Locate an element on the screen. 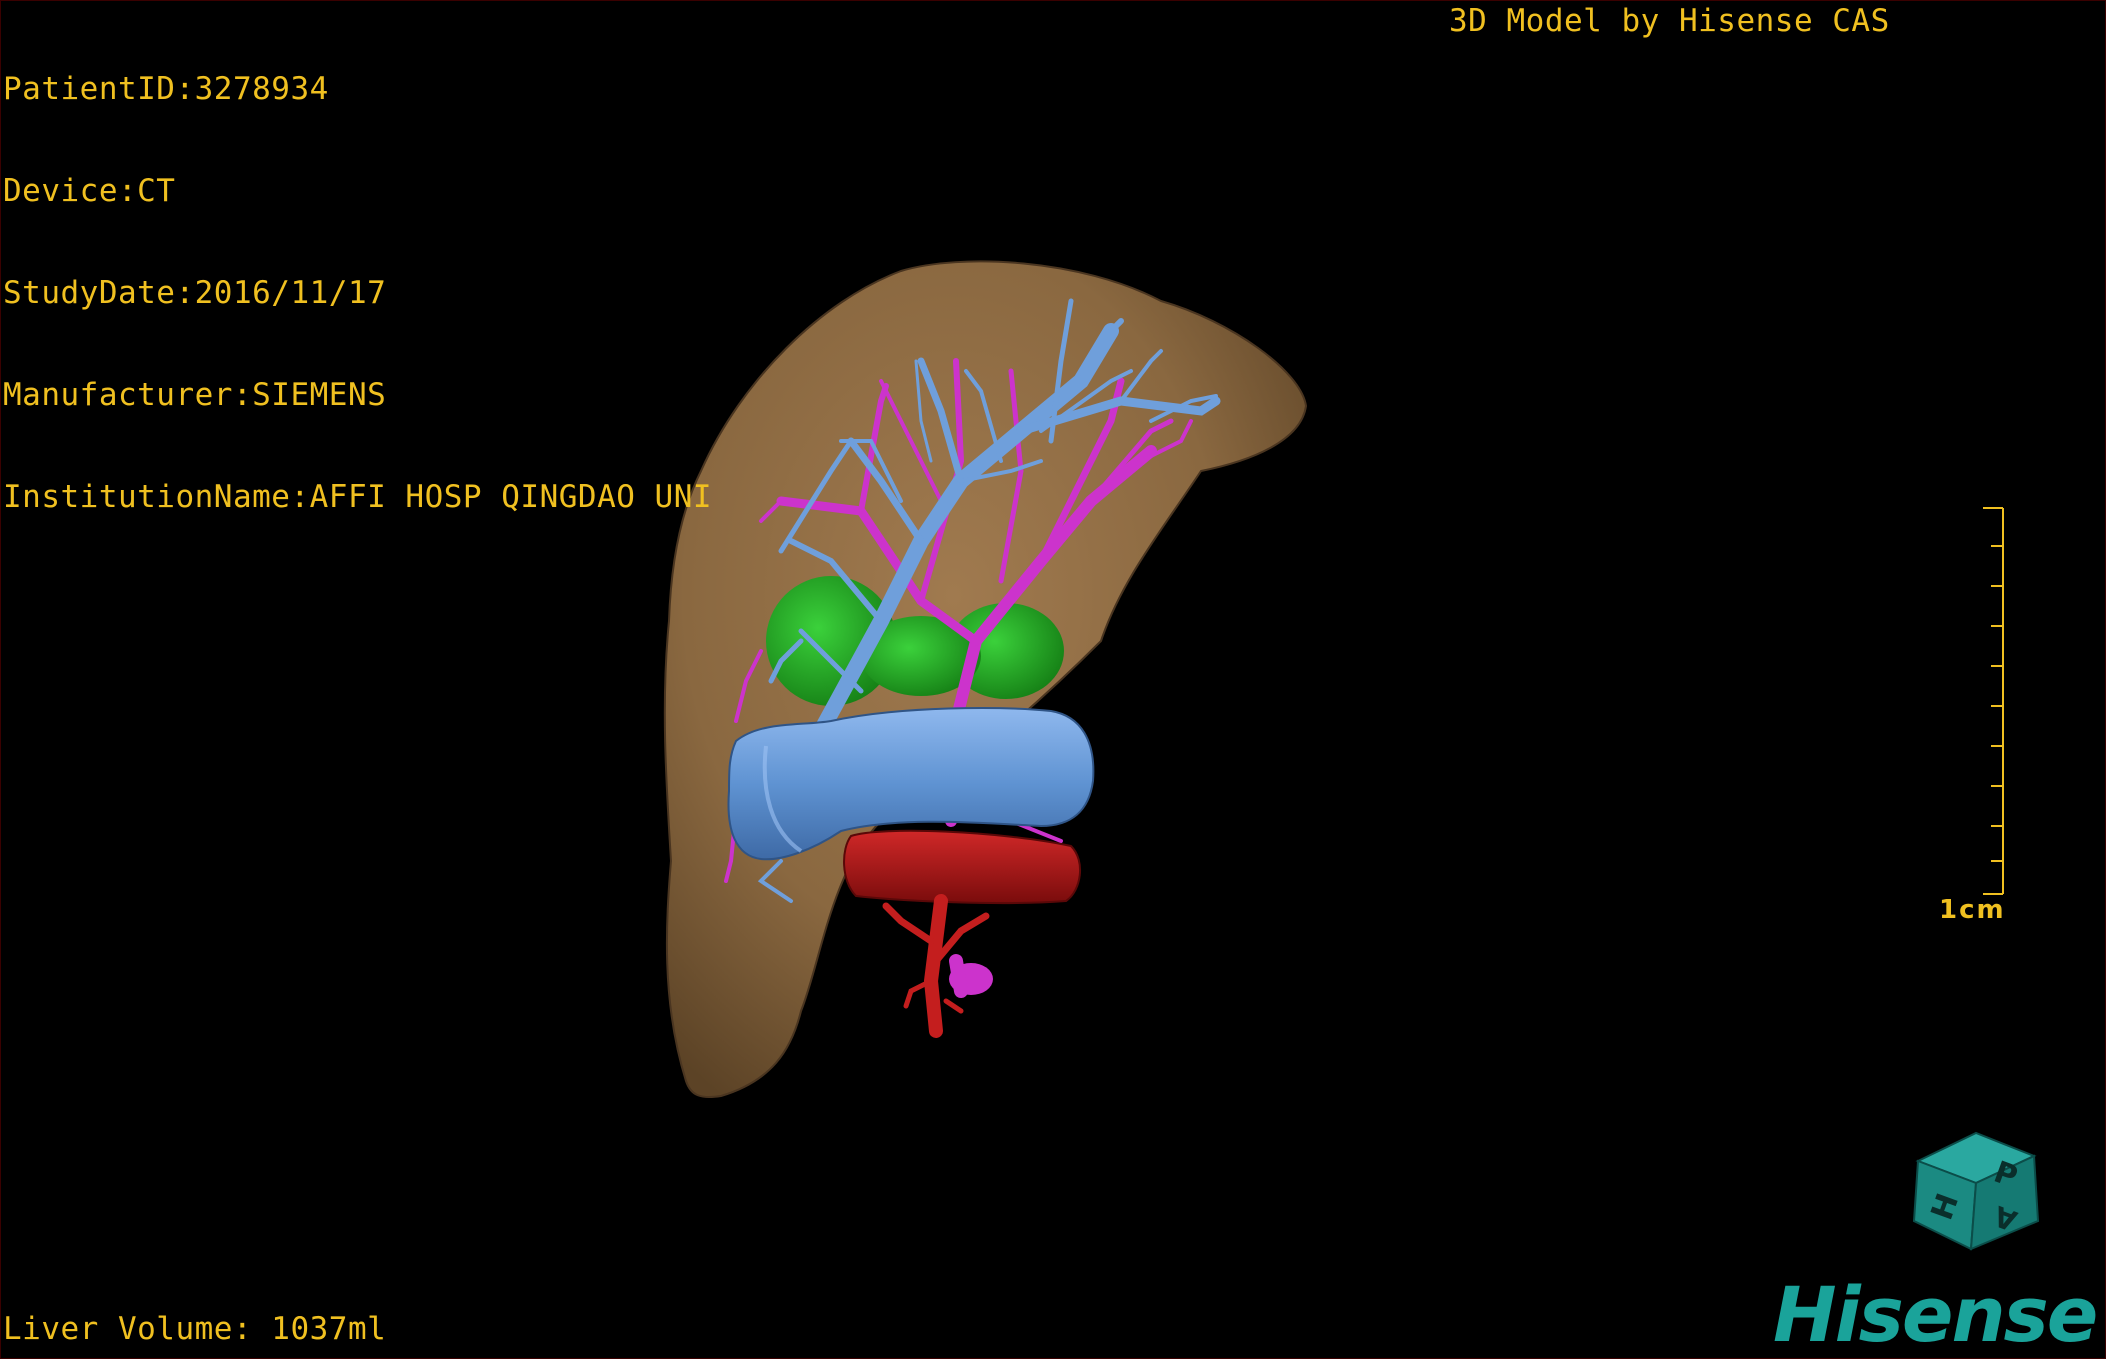  scale-bar is located at coordinates (1993, 701).